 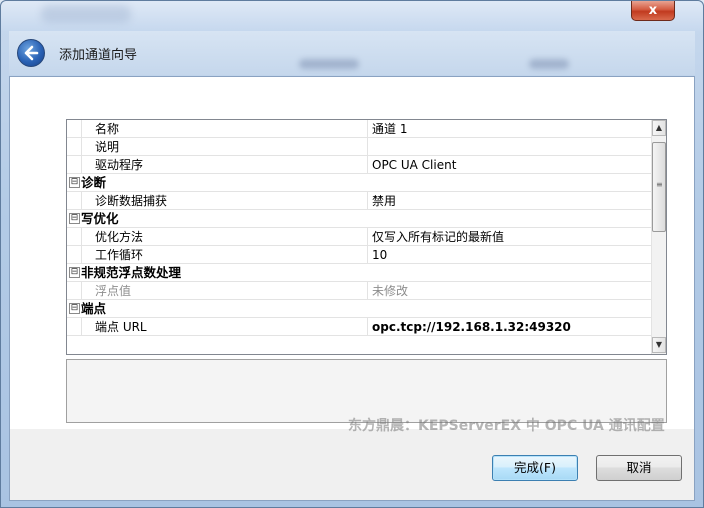 I want to click on property-value: 10, so click(x=380, y=255).